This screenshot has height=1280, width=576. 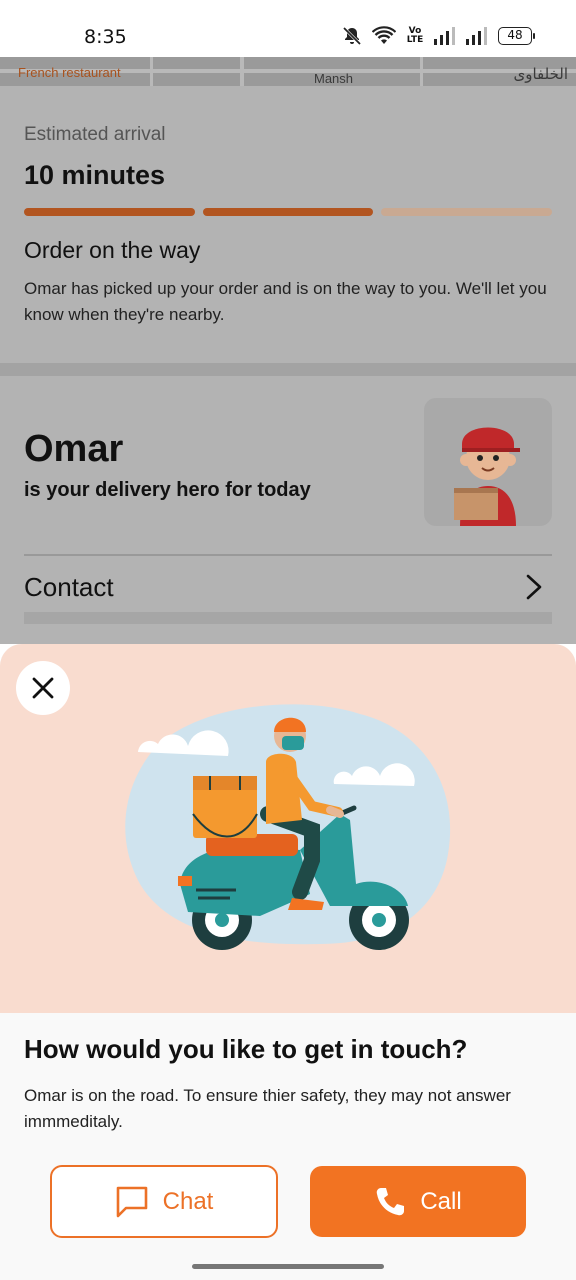 What do you see at coordinates (441, 1201) in the screenshot?
I see `call-button-label: Call` at bounding box center [441, 1201].